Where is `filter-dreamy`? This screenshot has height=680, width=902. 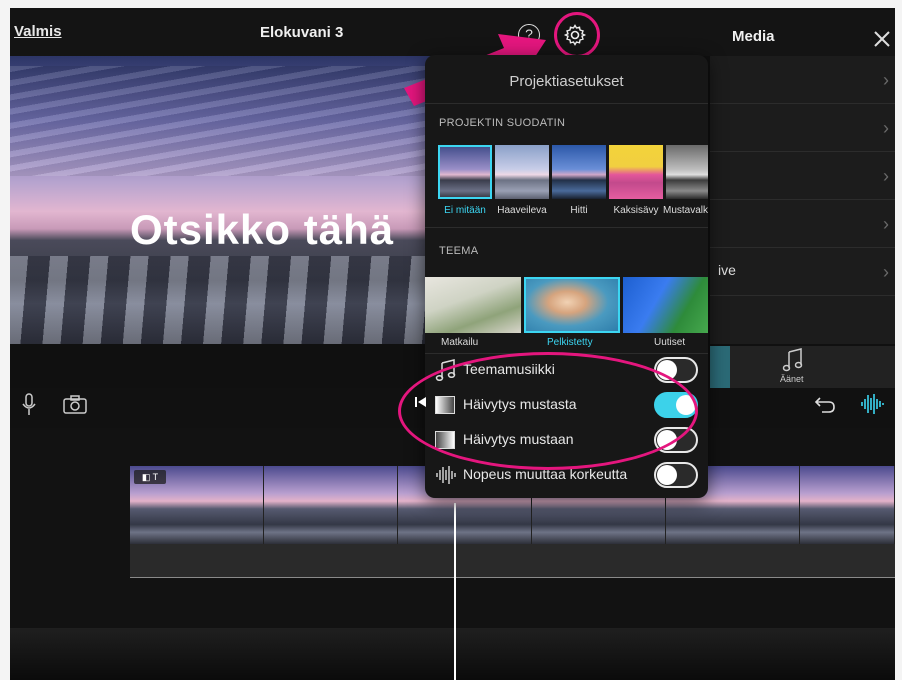 filter-dreamy is located at coordinates (522, 172).